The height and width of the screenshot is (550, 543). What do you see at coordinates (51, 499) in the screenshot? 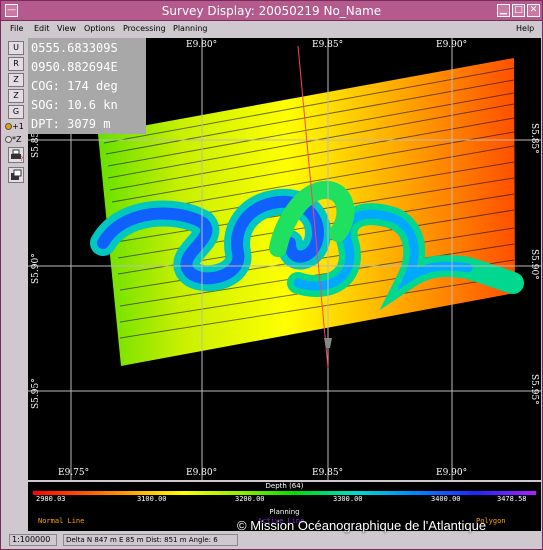
I see `depth-tick-1: 2980.03` at bounding box center [51, 499].